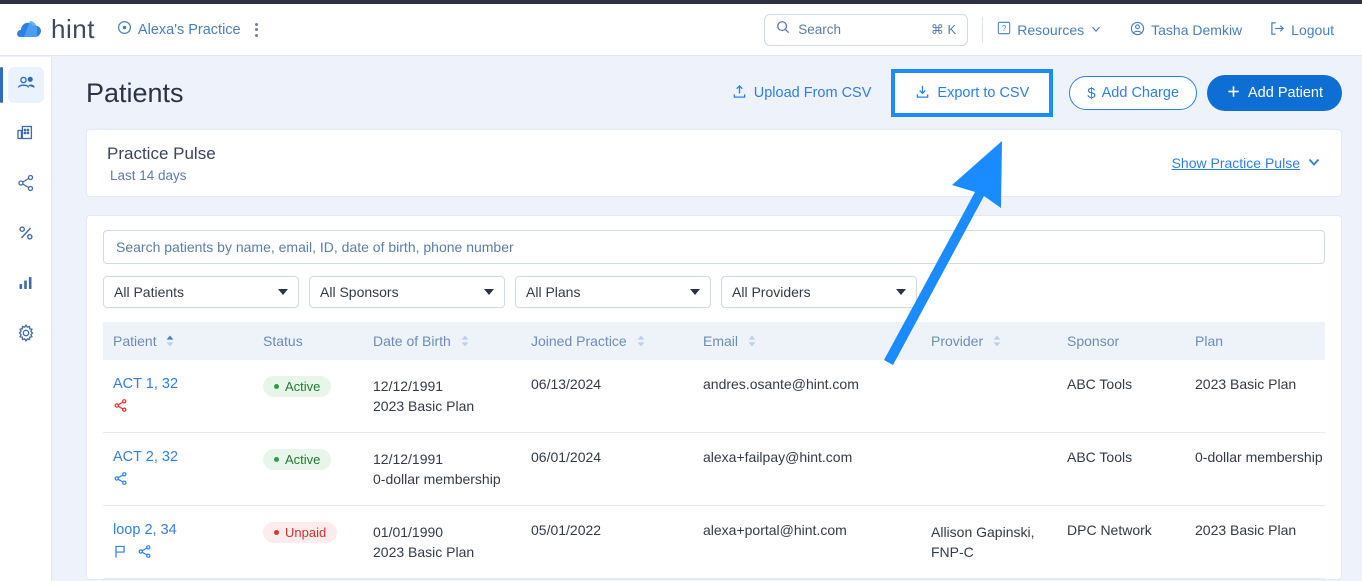 Image resolution: width=1362 pixels, height=581 pixels. I want to click on sponsor-value: DPC Network, so click(1109, 530).